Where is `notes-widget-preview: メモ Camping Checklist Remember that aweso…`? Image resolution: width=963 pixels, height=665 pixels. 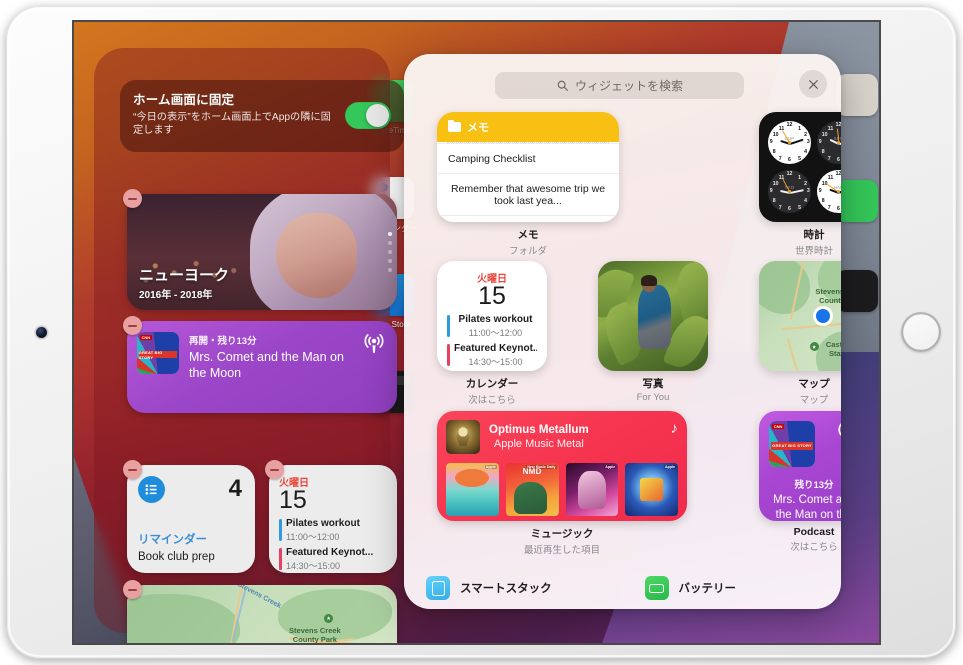 notes-widget-preview: メモ Camping Checklist Remember that aweso… is located at coordinates (528, 167).